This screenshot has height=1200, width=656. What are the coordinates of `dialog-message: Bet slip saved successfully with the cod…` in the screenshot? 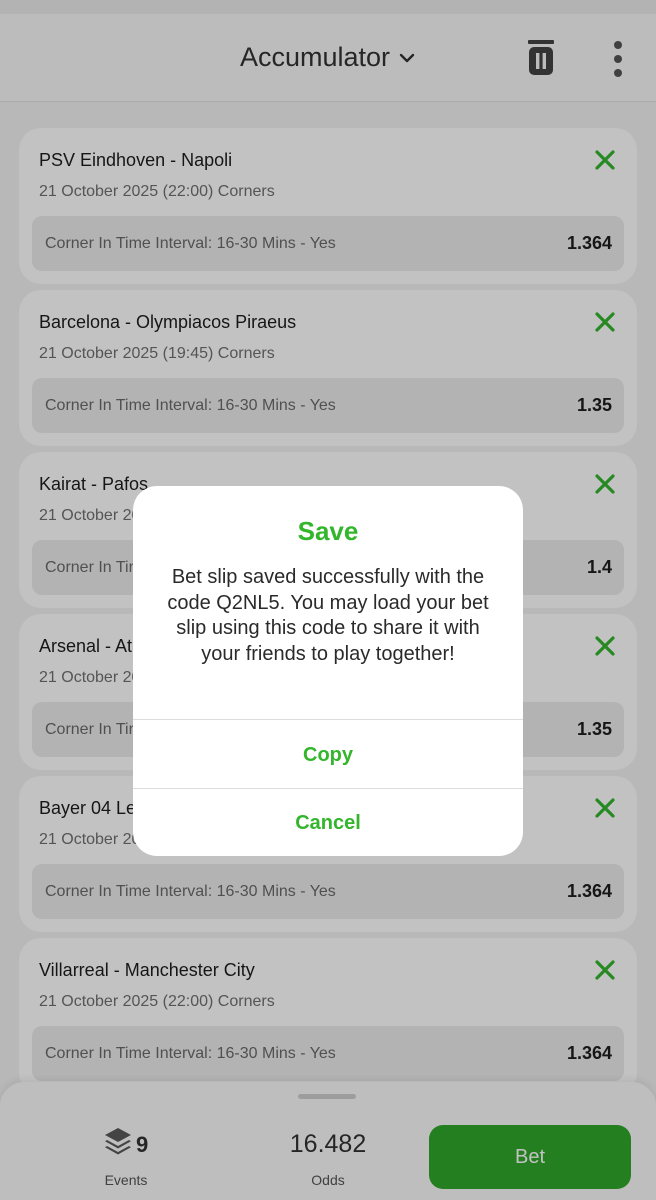 It's located at (328, 615).